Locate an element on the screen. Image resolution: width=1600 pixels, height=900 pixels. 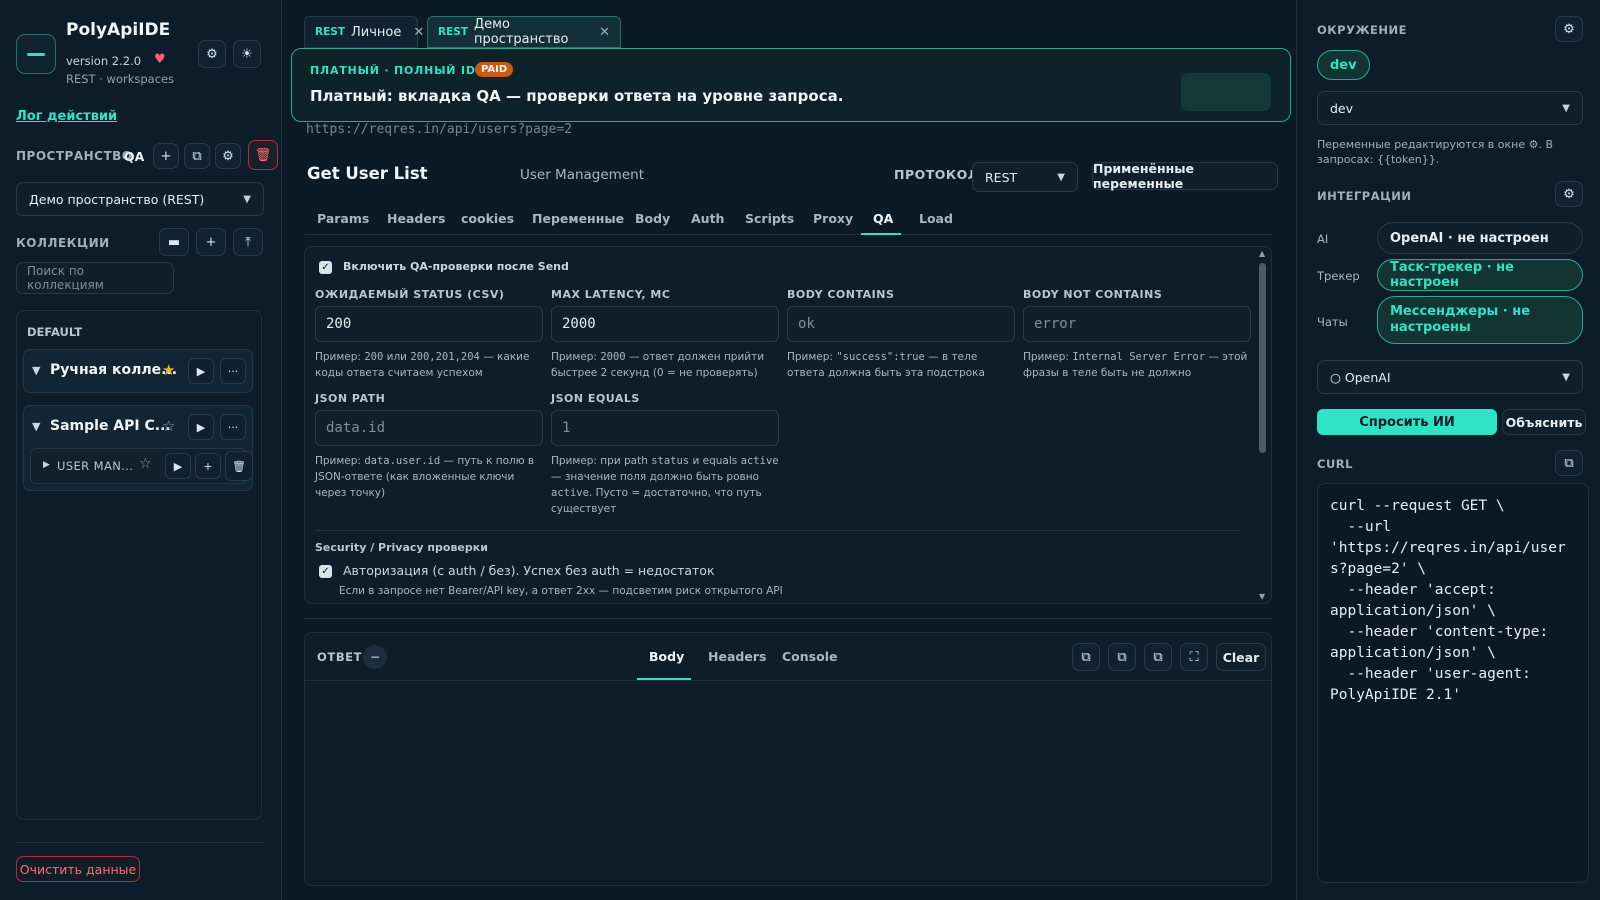
collection-item: ▼ Ручная колле... ★ ▶ ··· is located at coordinates (138, 371).